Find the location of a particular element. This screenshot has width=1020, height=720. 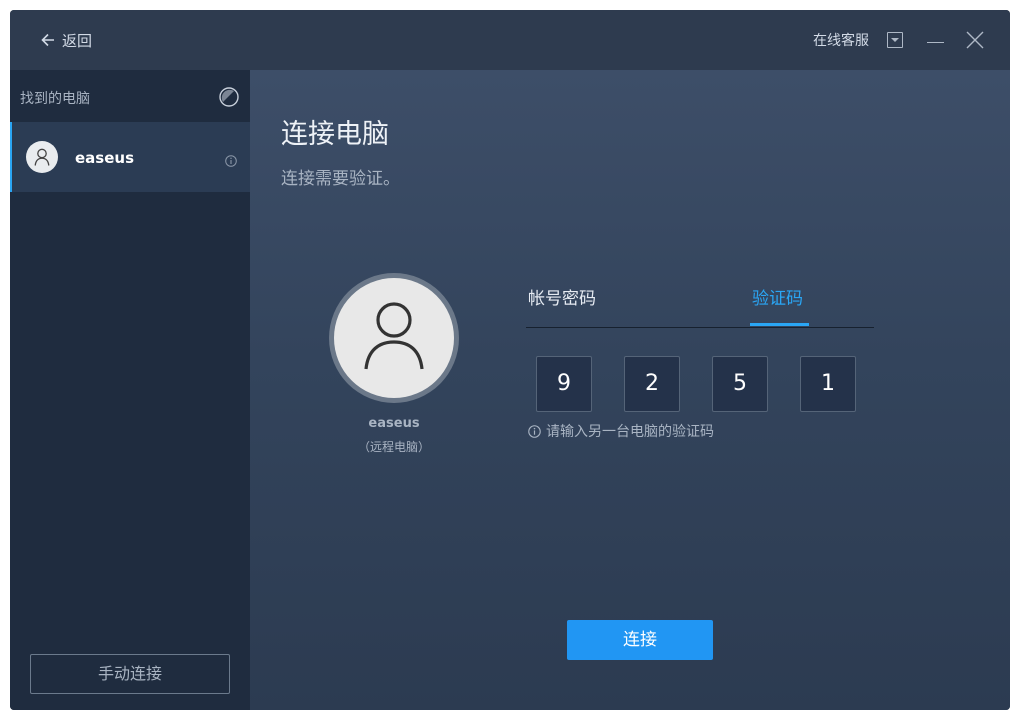

close-icon is located at coordinates (975, 40).